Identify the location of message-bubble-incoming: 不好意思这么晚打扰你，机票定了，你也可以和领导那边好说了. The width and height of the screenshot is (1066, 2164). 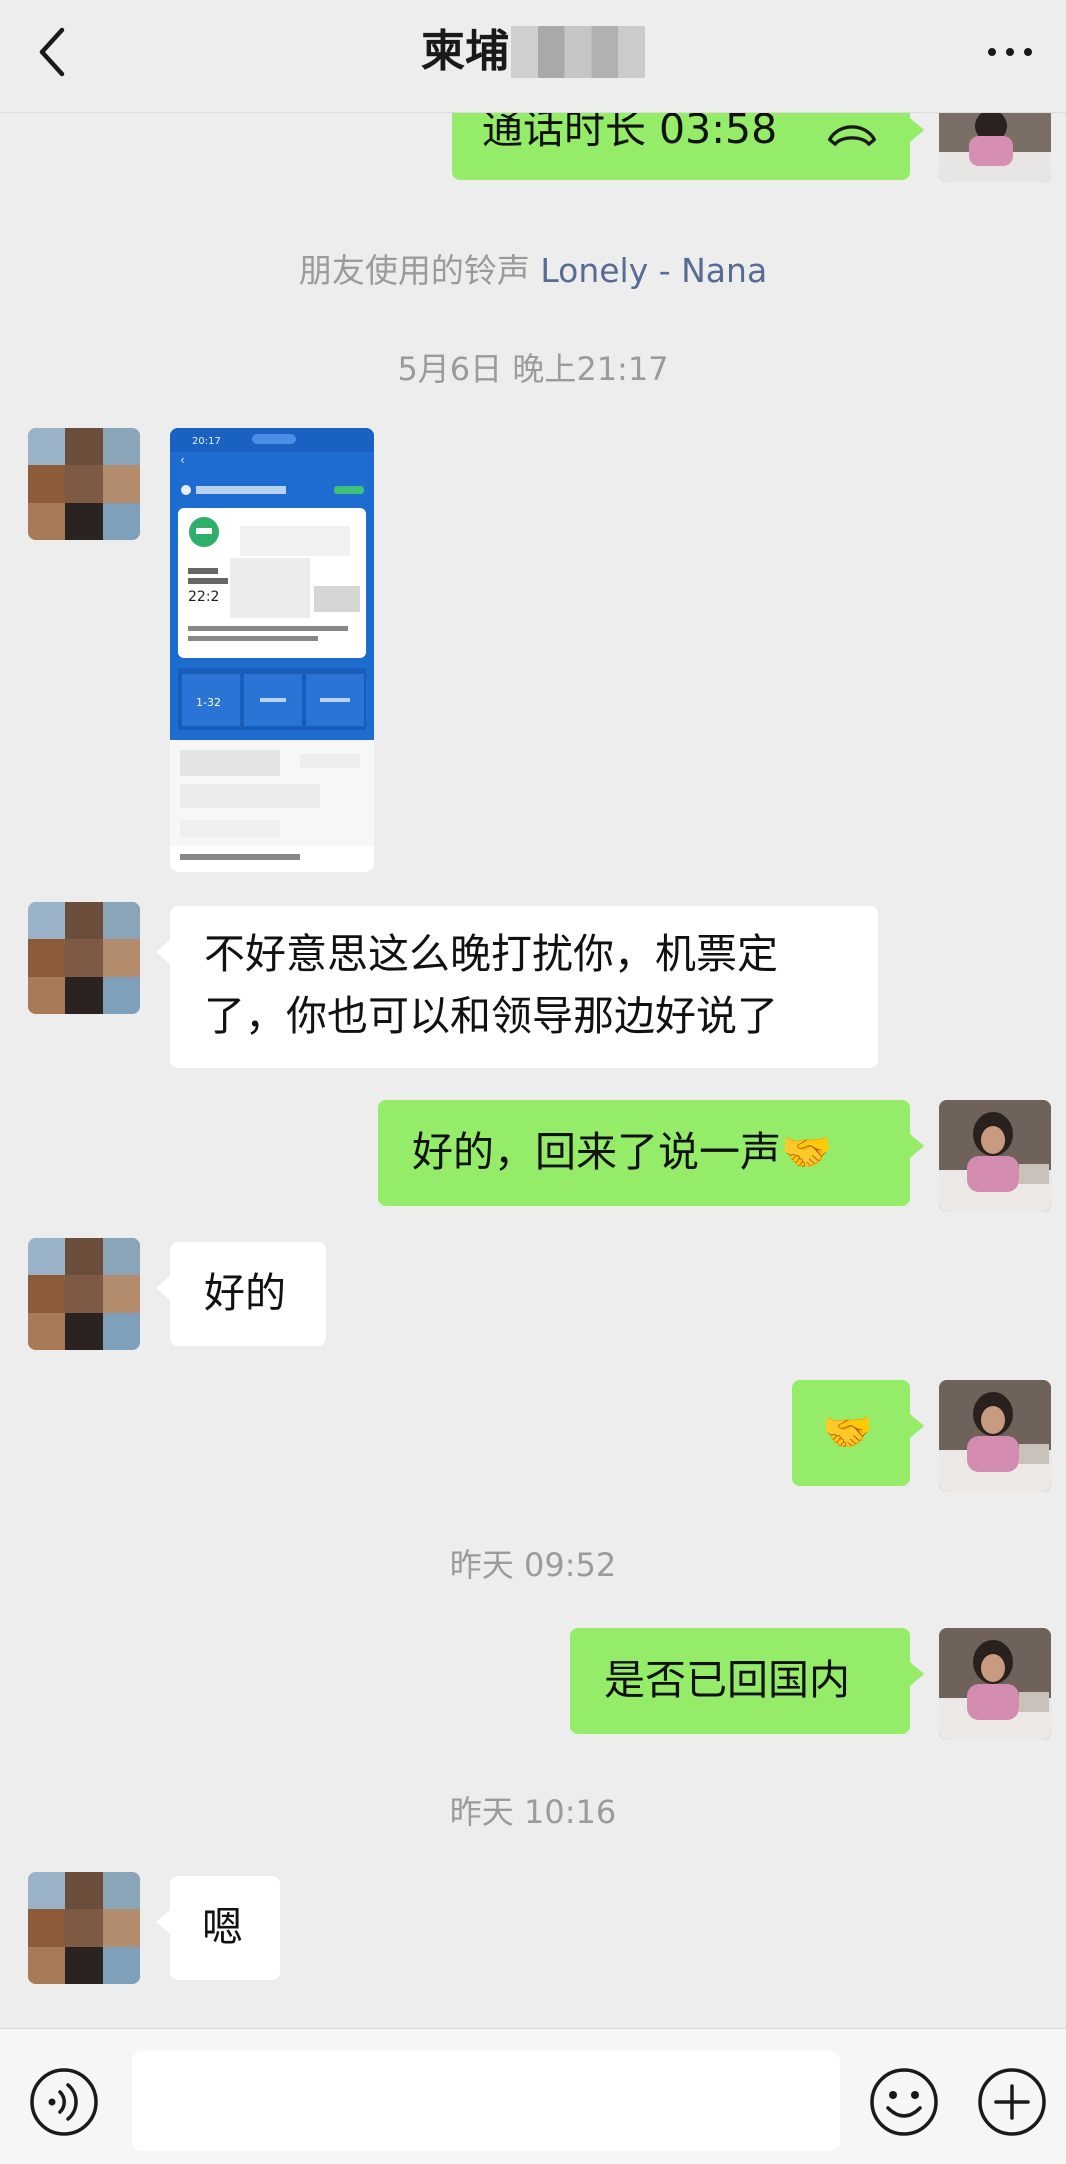
(517, 987).